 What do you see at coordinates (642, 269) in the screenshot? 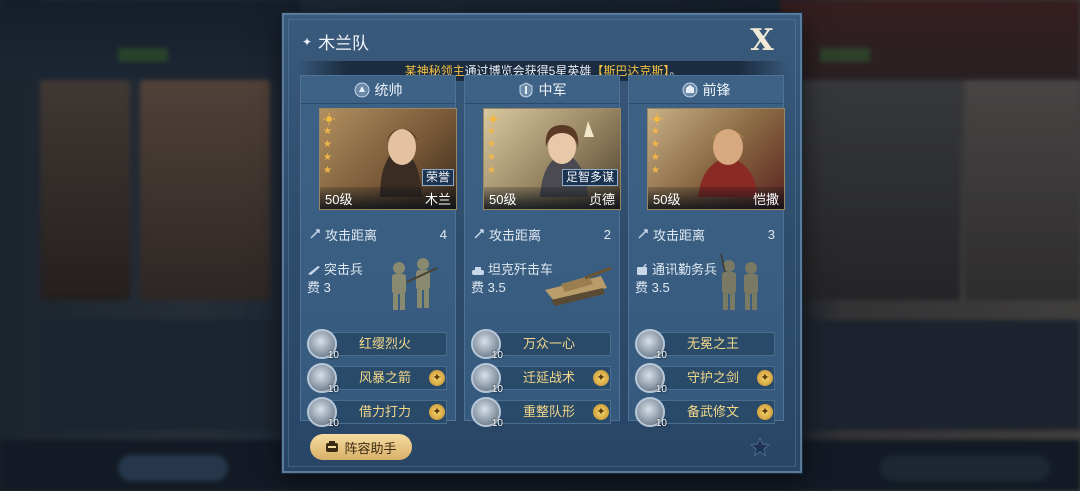
I see `radio-icon` at bounding box center [642, 269].